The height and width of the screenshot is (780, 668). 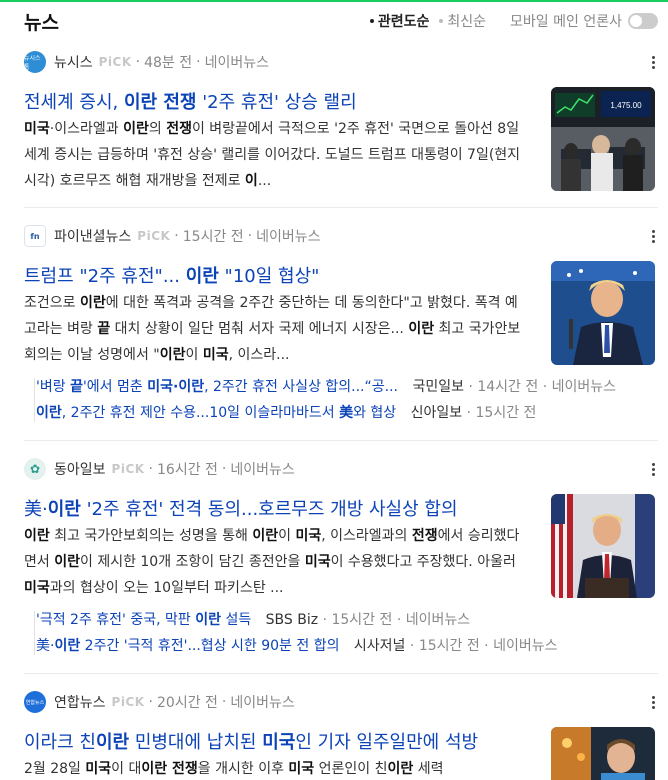 What do you see at coordinates (438, 387) in the screenshot?
I see `related-press: 국민일보` at bounding box center [438, 387].